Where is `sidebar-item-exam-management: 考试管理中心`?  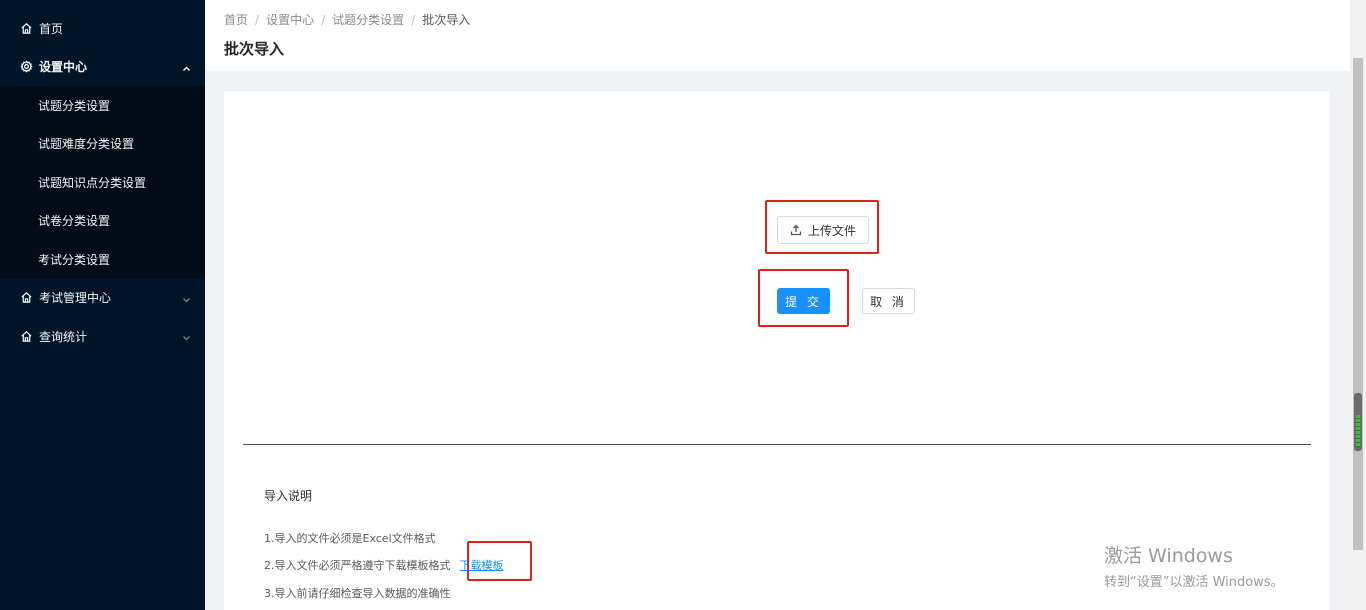 sidebar-item-exam-management: 考试管理中心 is located at coordinates (102, 298).